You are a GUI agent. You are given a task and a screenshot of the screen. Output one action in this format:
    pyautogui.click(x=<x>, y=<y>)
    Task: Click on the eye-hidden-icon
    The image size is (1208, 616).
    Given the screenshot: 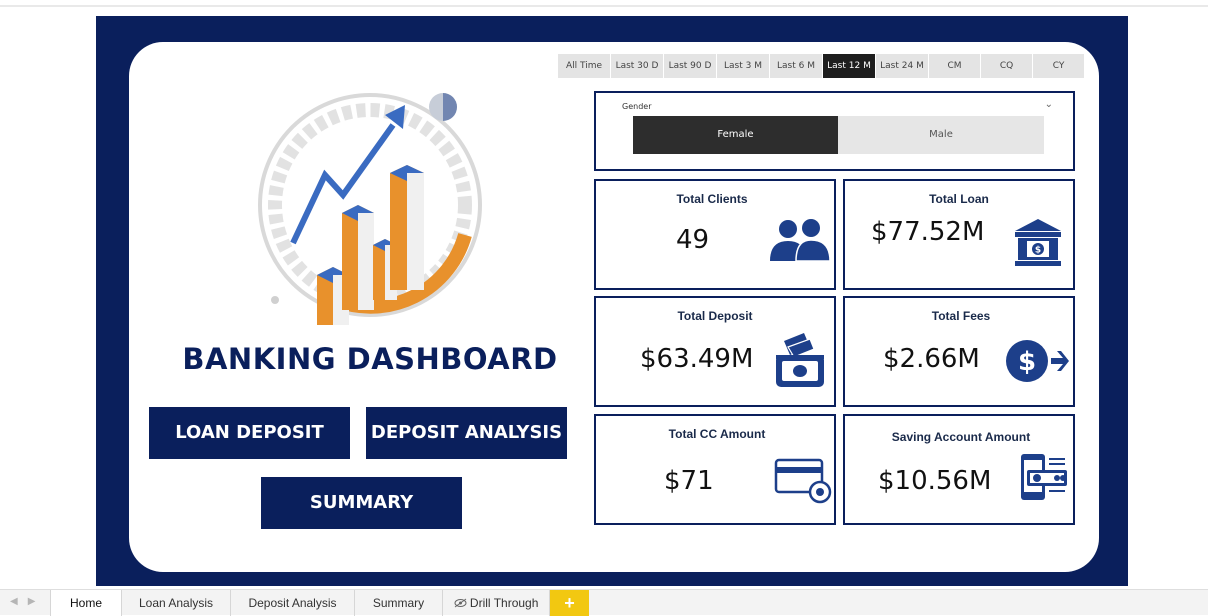 What is the action you would take?
    pyautogui.click(x=460, y=603)
    